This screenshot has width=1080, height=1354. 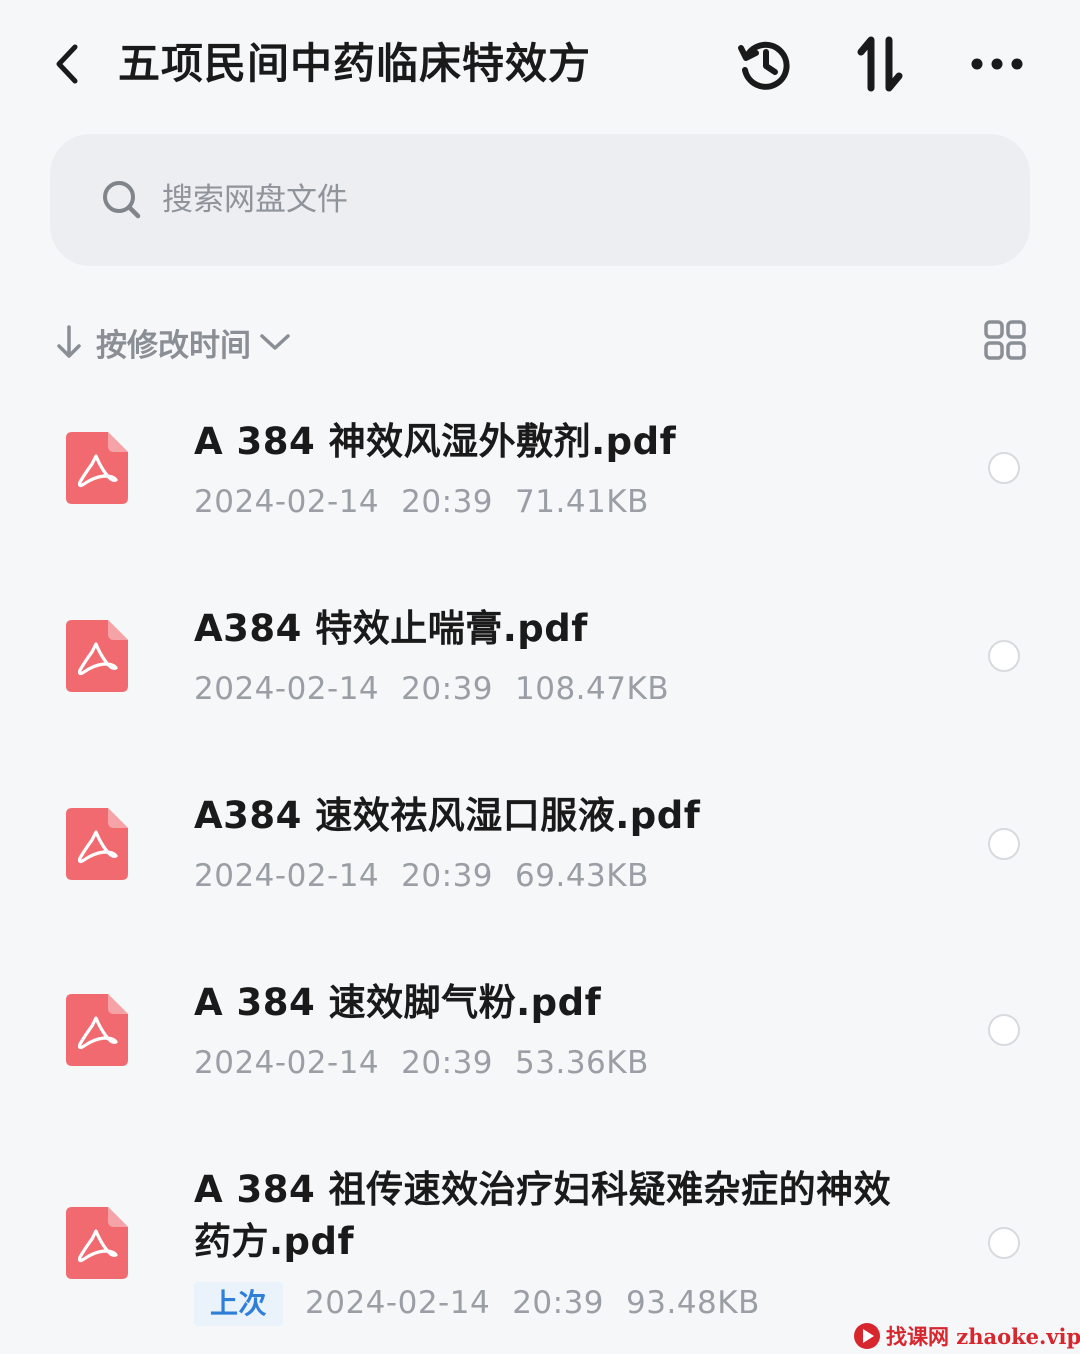 I want to click on sort-label: 按修改时间, so click(x=173, y=345).